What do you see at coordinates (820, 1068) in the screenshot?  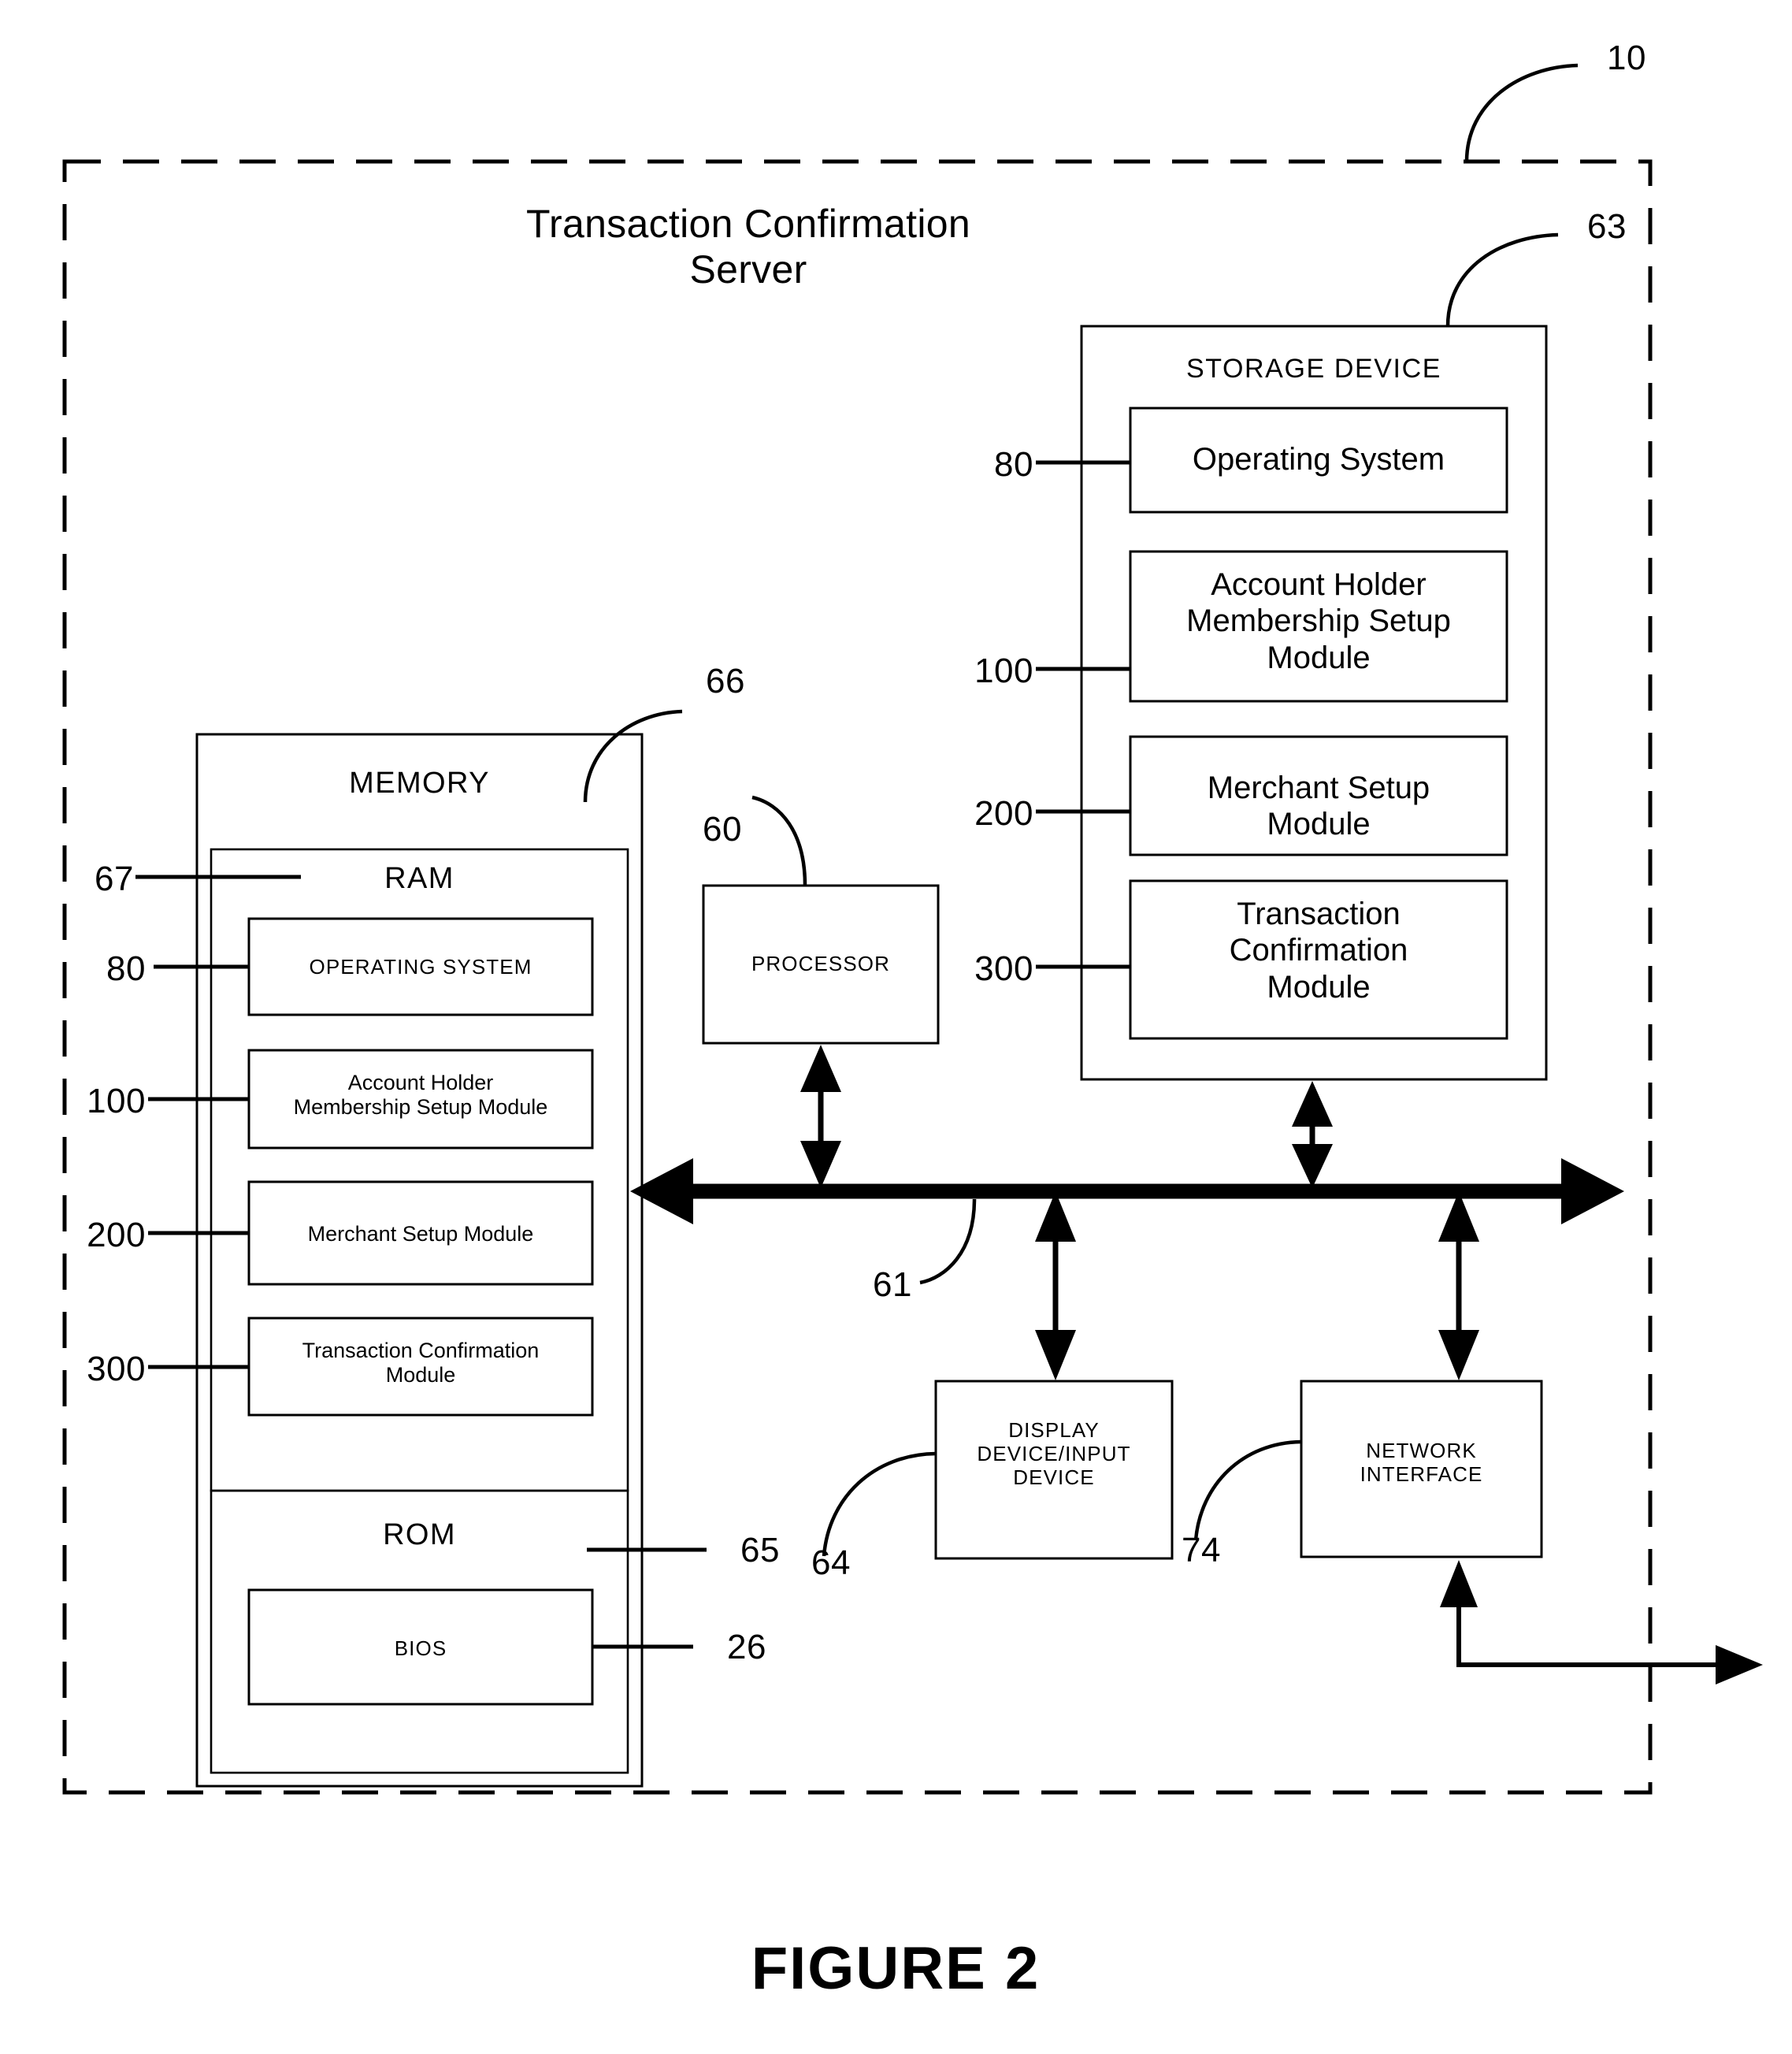 I see `processor-bus-arrow-up` at bounding box center [820, 1068].